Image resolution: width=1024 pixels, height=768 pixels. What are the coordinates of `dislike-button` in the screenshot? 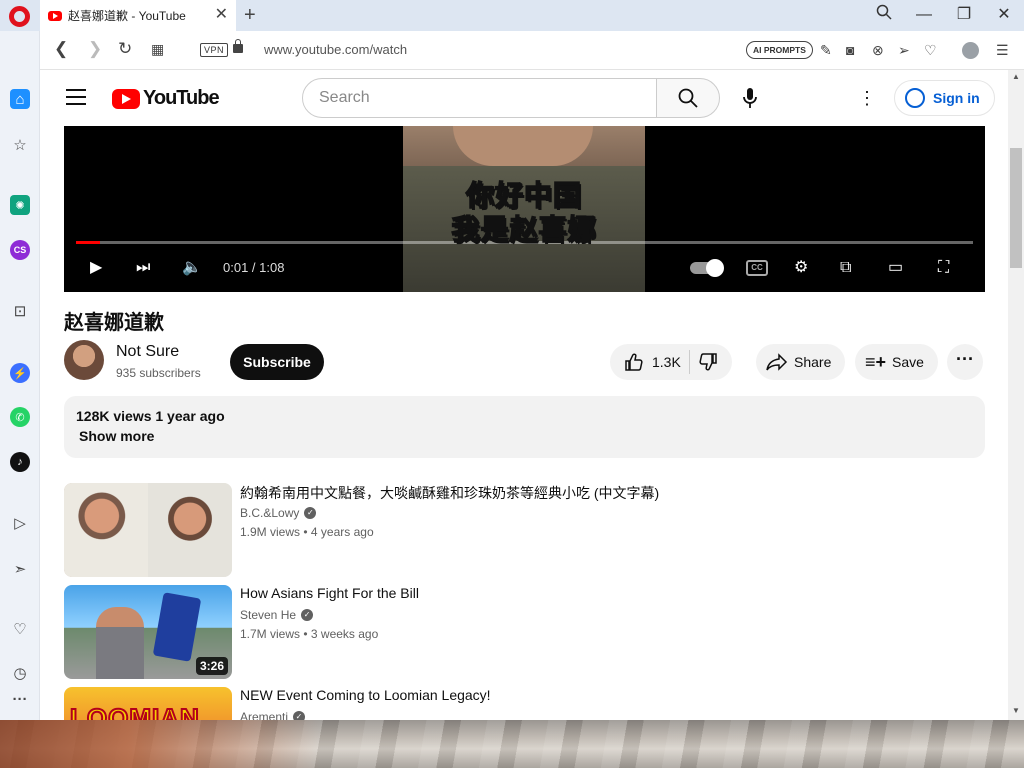 It's located at (708, 362).